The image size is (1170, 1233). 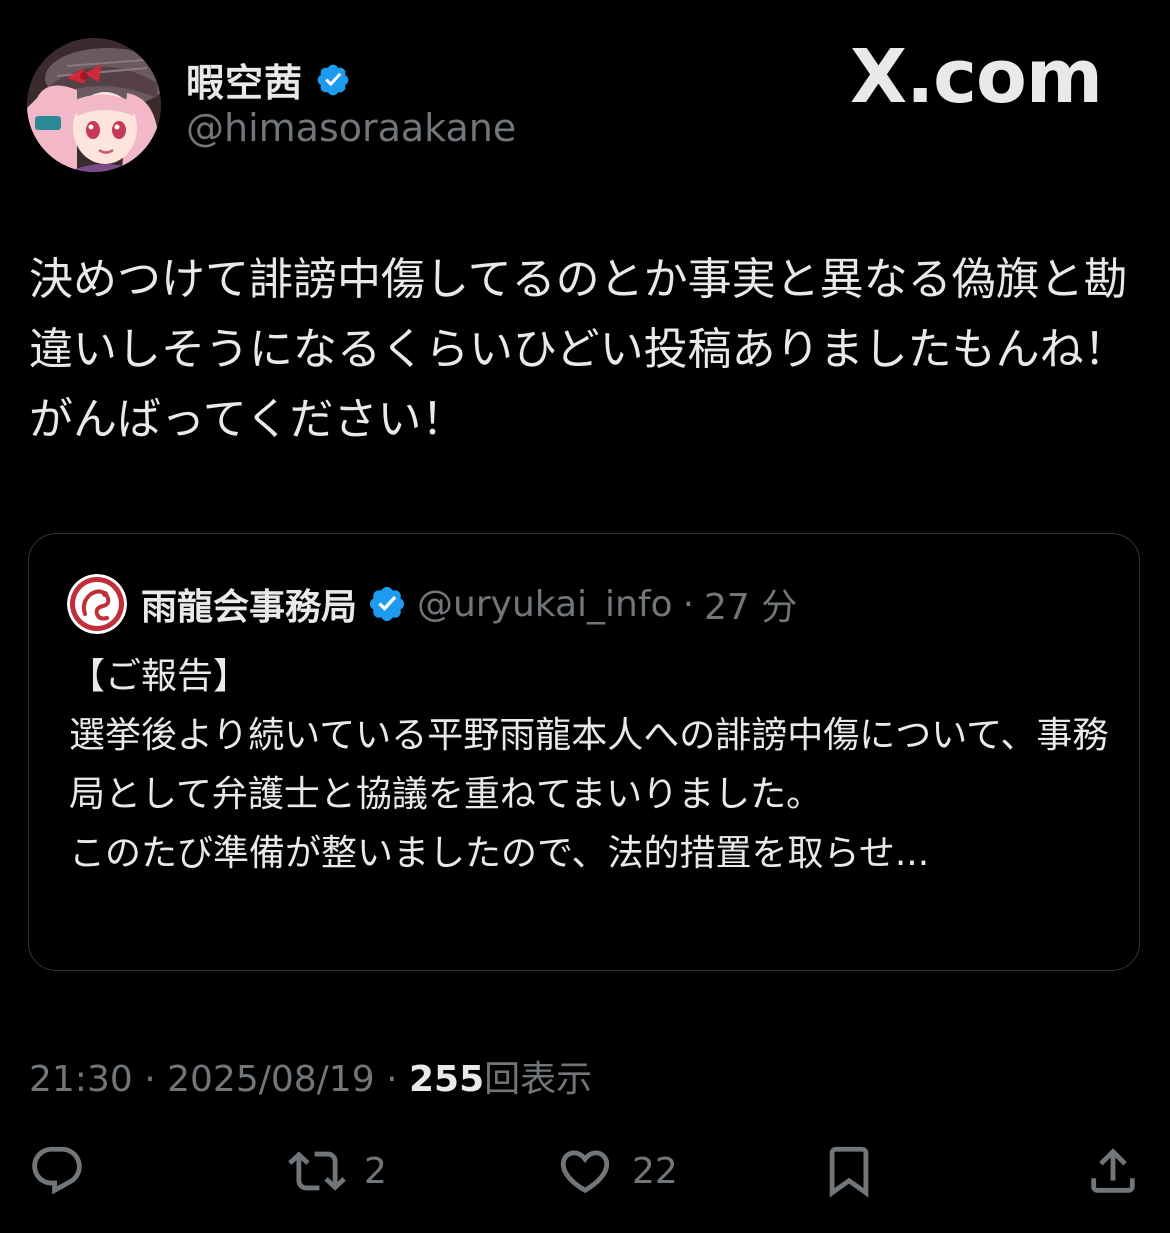 I want to click on views-count: 255, so click(x=446, y=1079).